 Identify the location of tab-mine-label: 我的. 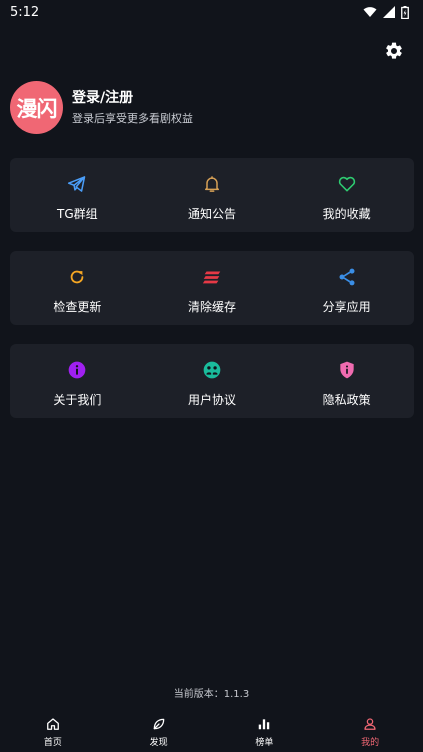
(370, 743).